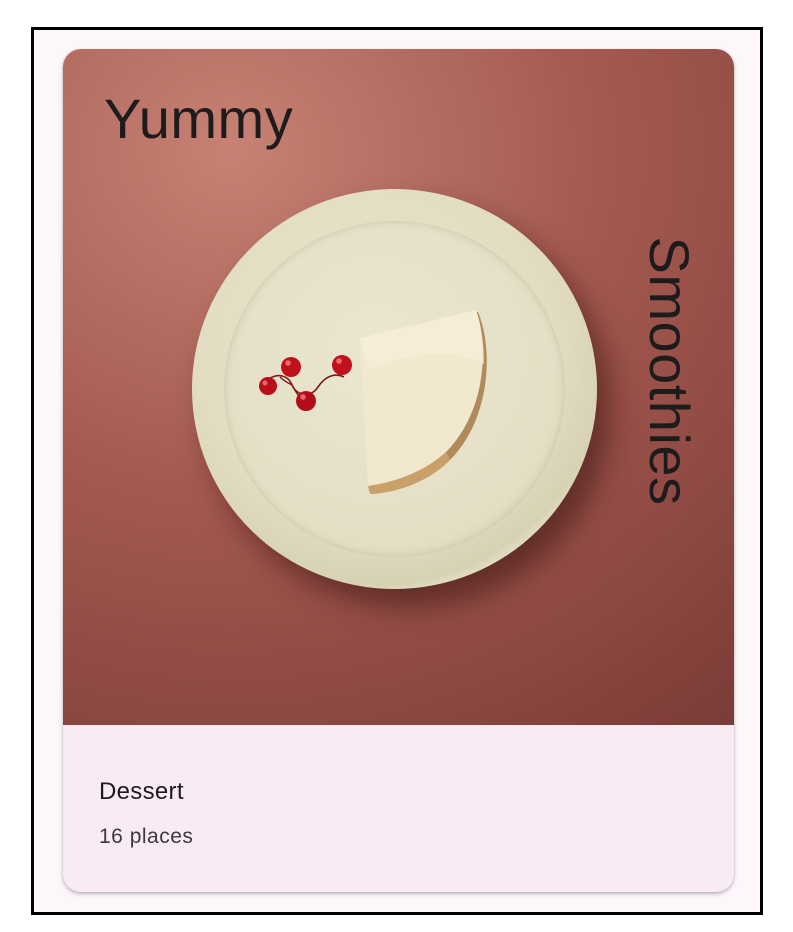  I want to click on cheesecake-slice-image, so click(423, 402).